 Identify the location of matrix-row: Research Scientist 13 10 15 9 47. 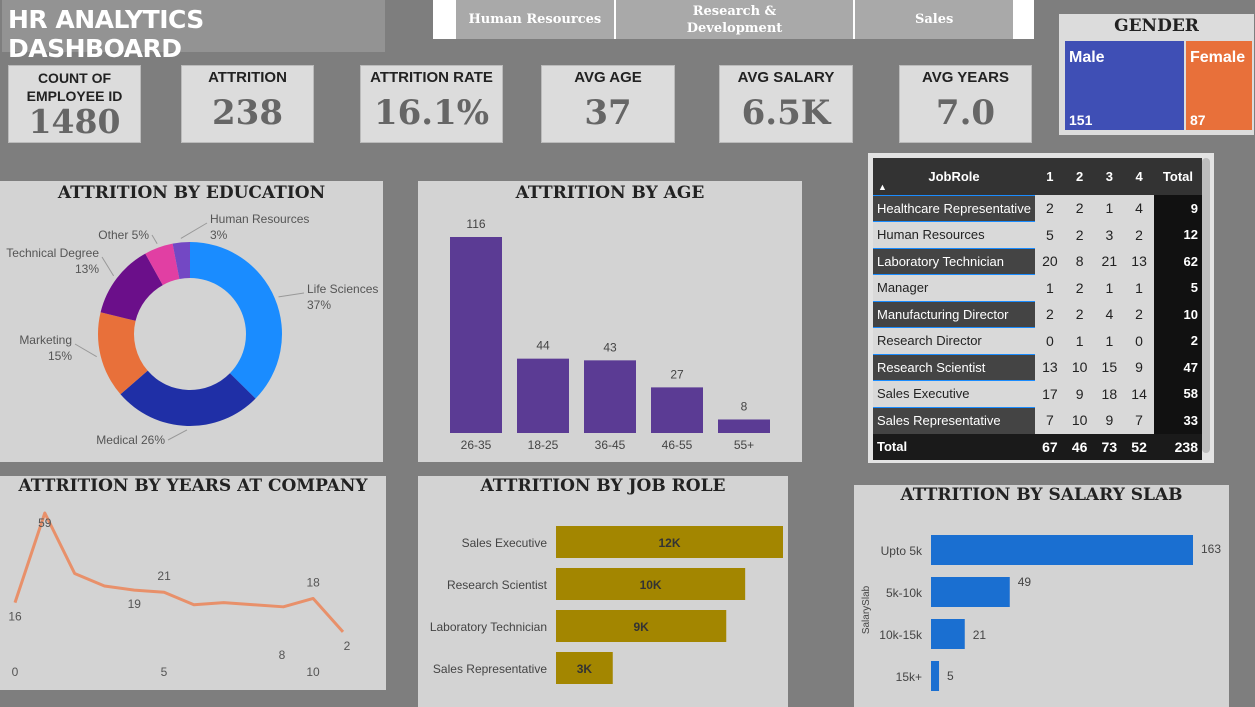
(1037, 367).